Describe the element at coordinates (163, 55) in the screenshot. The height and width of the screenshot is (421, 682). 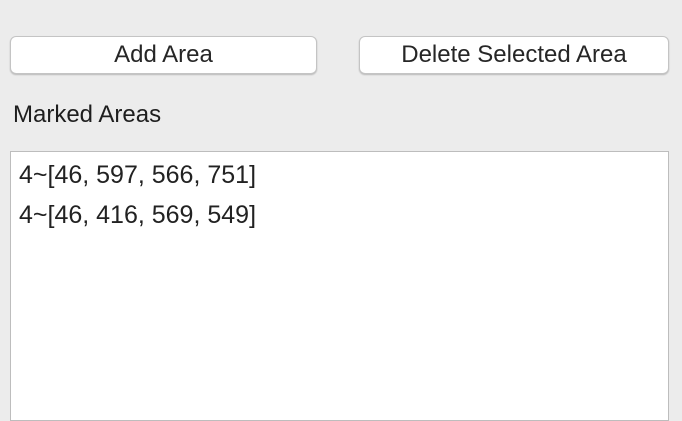
I see `add-area-button: Add Area` at that location.